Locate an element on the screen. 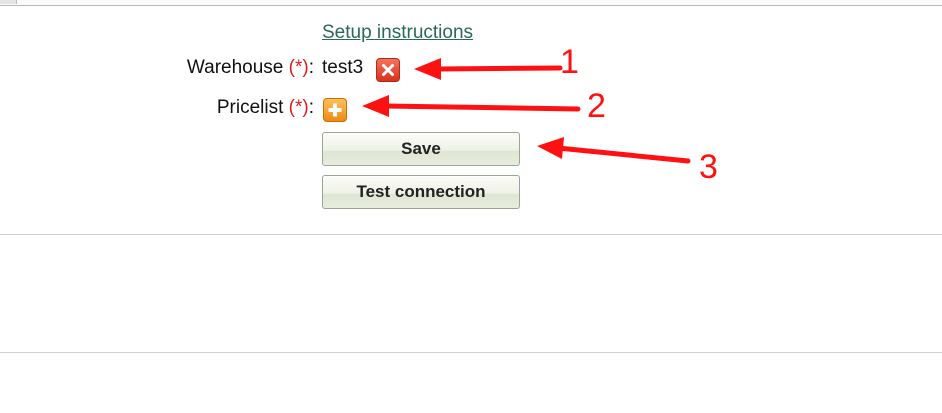  warehouse-value: test3 is located at coordinates (343, 67).